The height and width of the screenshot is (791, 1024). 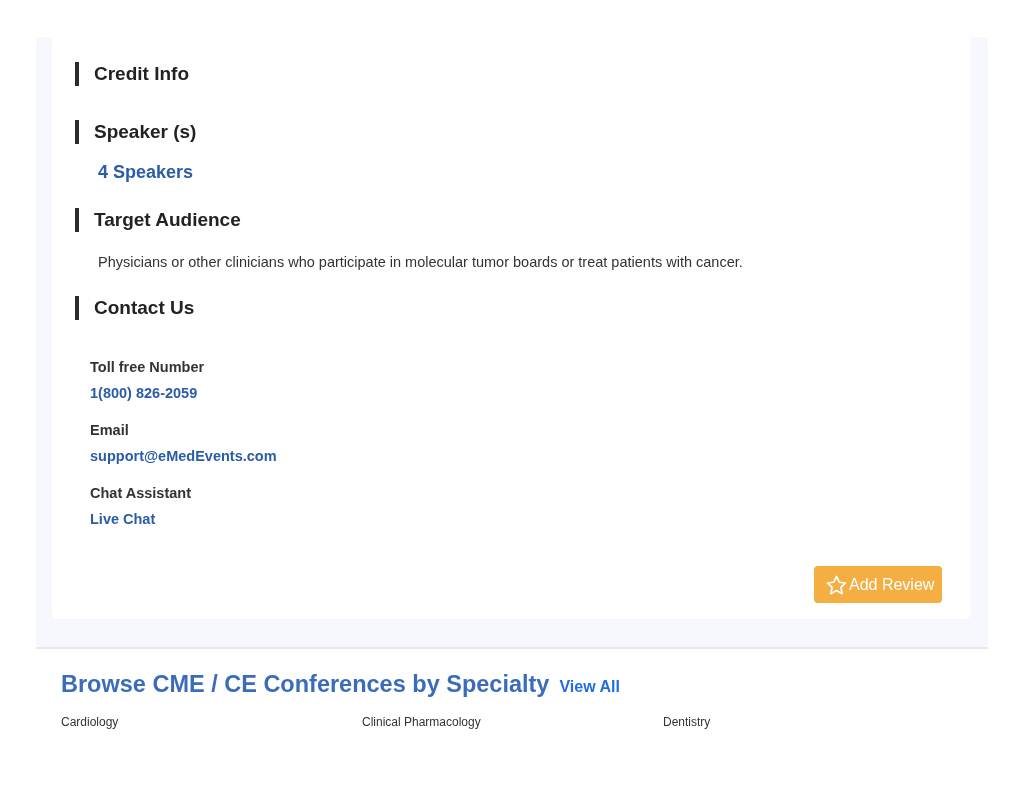 What do you see at coordinates (141, 74) in the screenshot?
I see `section-heading: Credit Info` at bounding box center [141, 74].